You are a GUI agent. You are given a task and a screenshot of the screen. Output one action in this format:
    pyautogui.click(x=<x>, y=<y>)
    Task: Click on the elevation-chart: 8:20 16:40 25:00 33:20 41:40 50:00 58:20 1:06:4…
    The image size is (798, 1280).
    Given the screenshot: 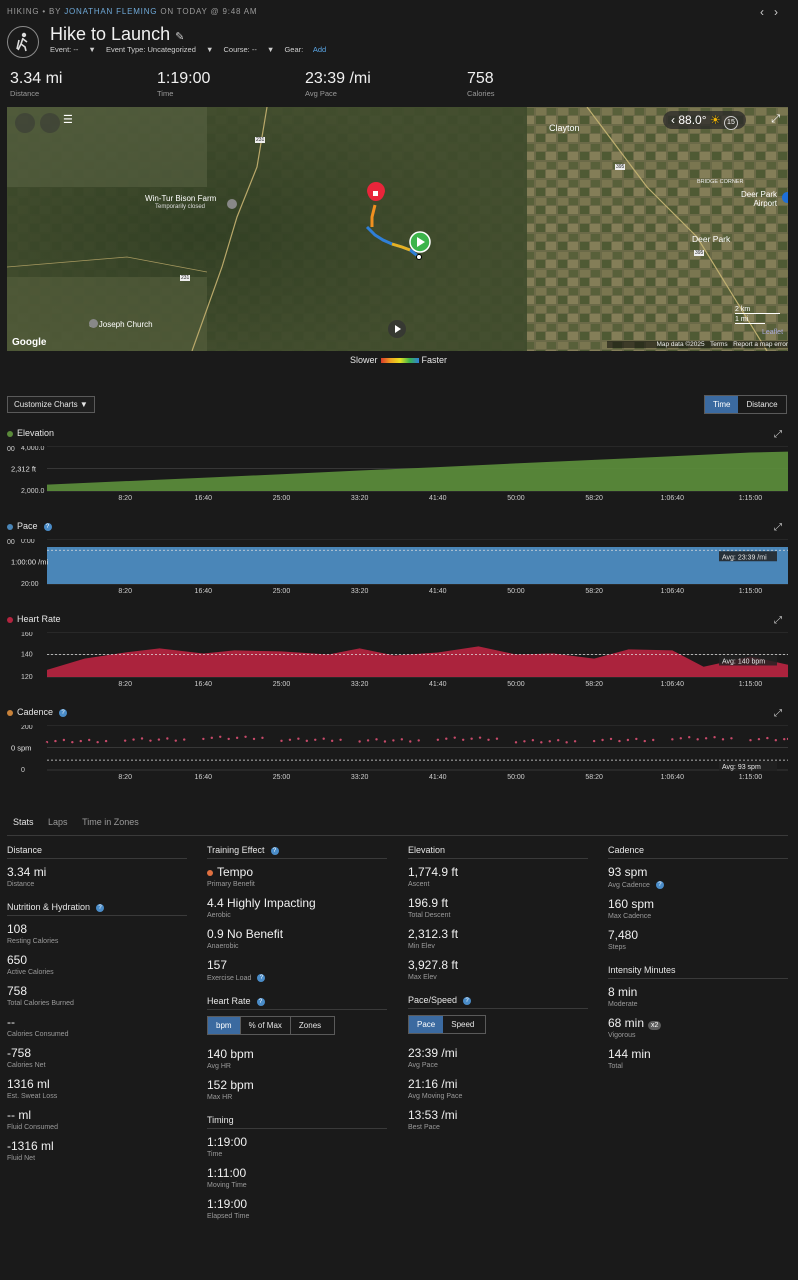 What is the action you would take?
    pyautogui.click(x=397, y=474)
    